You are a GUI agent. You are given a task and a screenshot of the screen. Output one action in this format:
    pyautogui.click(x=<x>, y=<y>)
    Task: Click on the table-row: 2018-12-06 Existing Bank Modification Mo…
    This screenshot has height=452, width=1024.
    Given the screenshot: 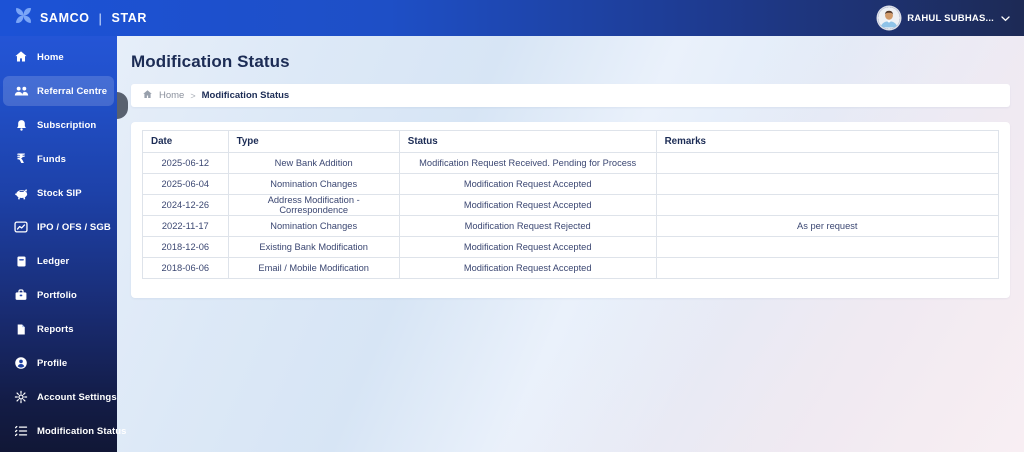 What is the action you would take?
    pyautogui.click(x=571, y=247)
    